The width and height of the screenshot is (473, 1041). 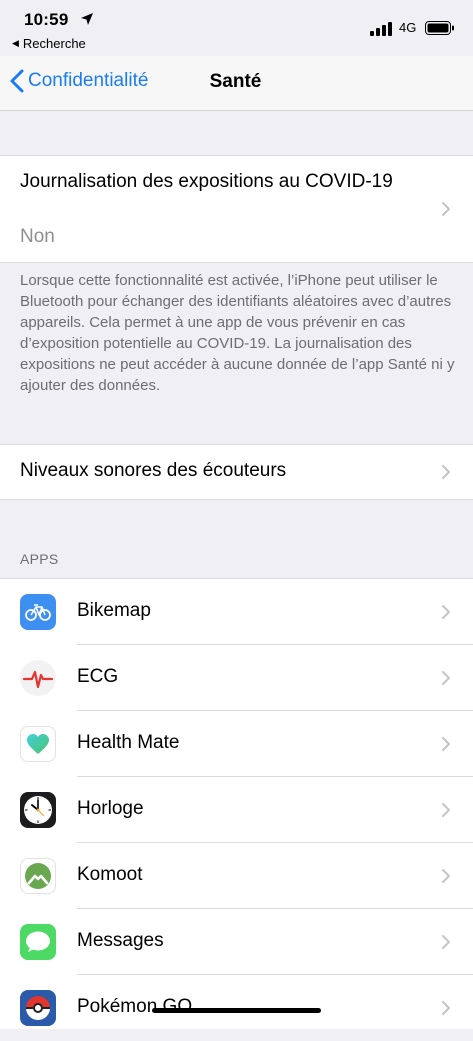 I want to click on app-row-bikemap: Bikemap, so click(x=236, y=612).